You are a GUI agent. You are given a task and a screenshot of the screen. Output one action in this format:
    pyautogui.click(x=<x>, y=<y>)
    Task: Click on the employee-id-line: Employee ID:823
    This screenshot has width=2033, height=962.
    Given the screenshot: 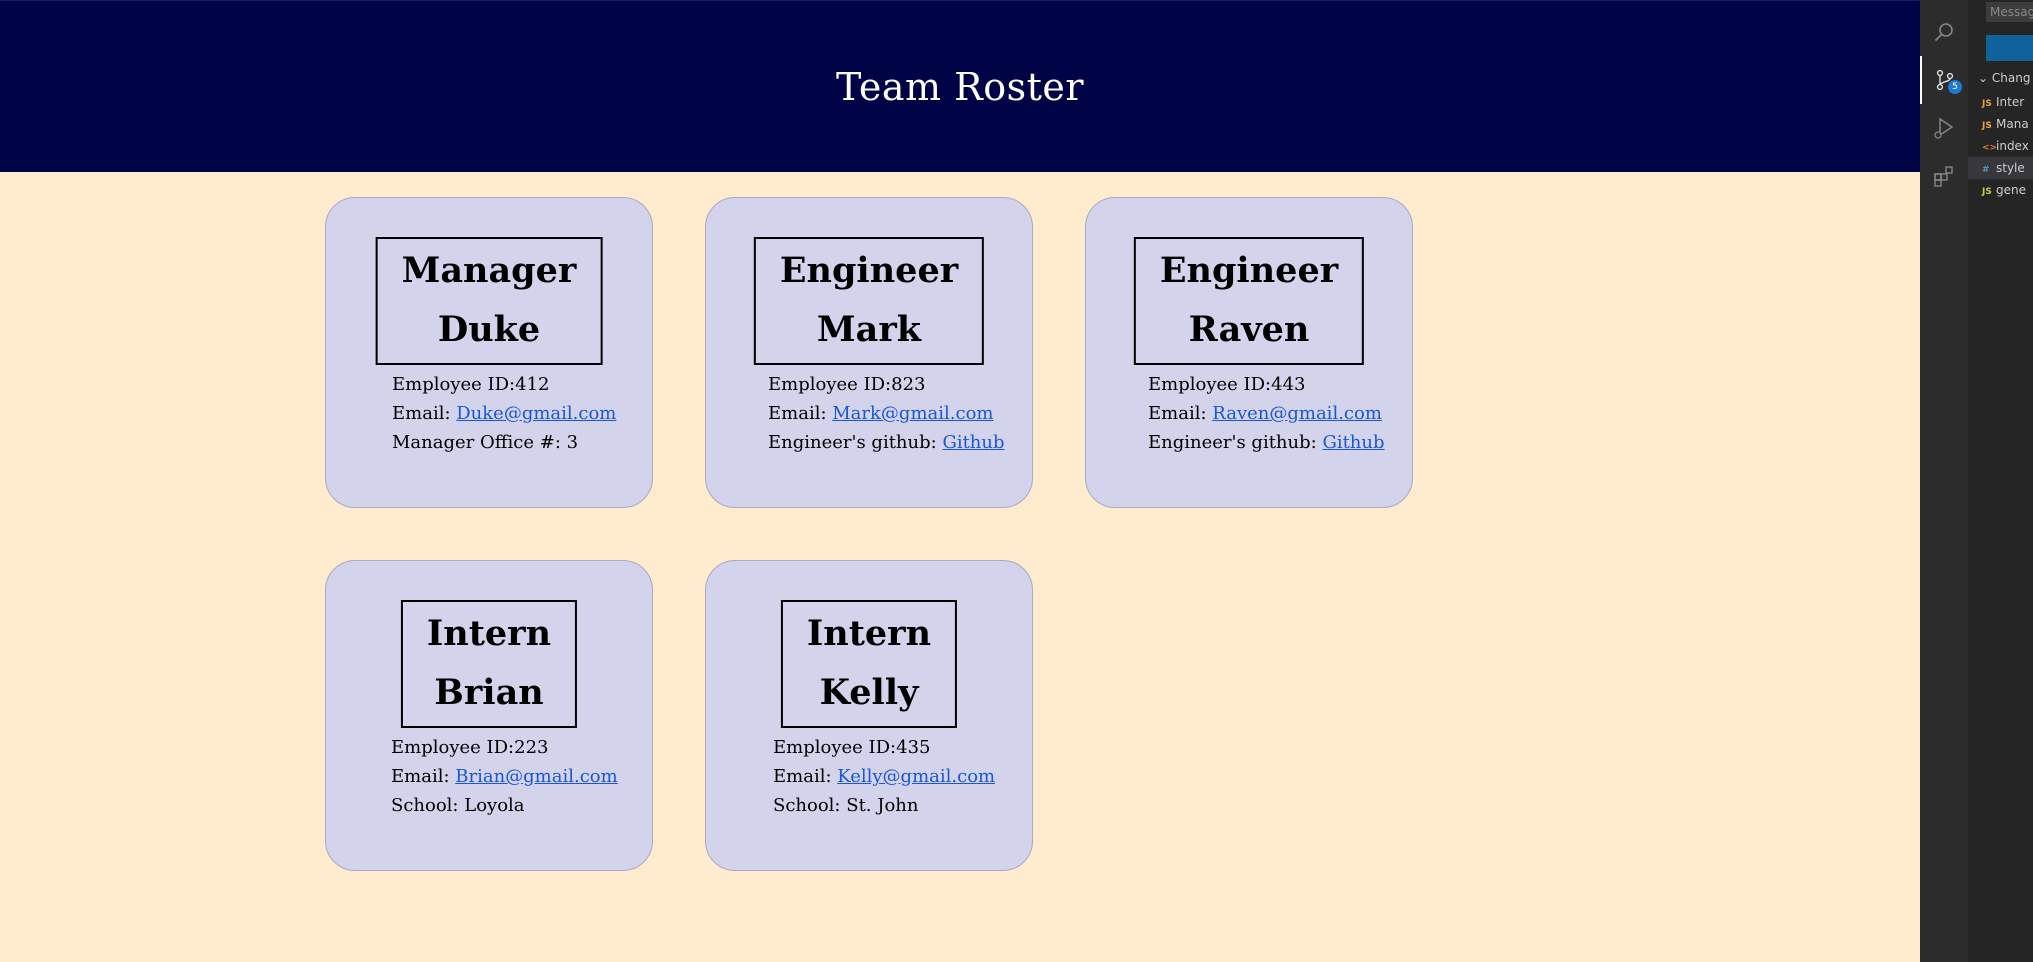 What is the action you would take?
    pyautogui.click(x=847, y=384)
    